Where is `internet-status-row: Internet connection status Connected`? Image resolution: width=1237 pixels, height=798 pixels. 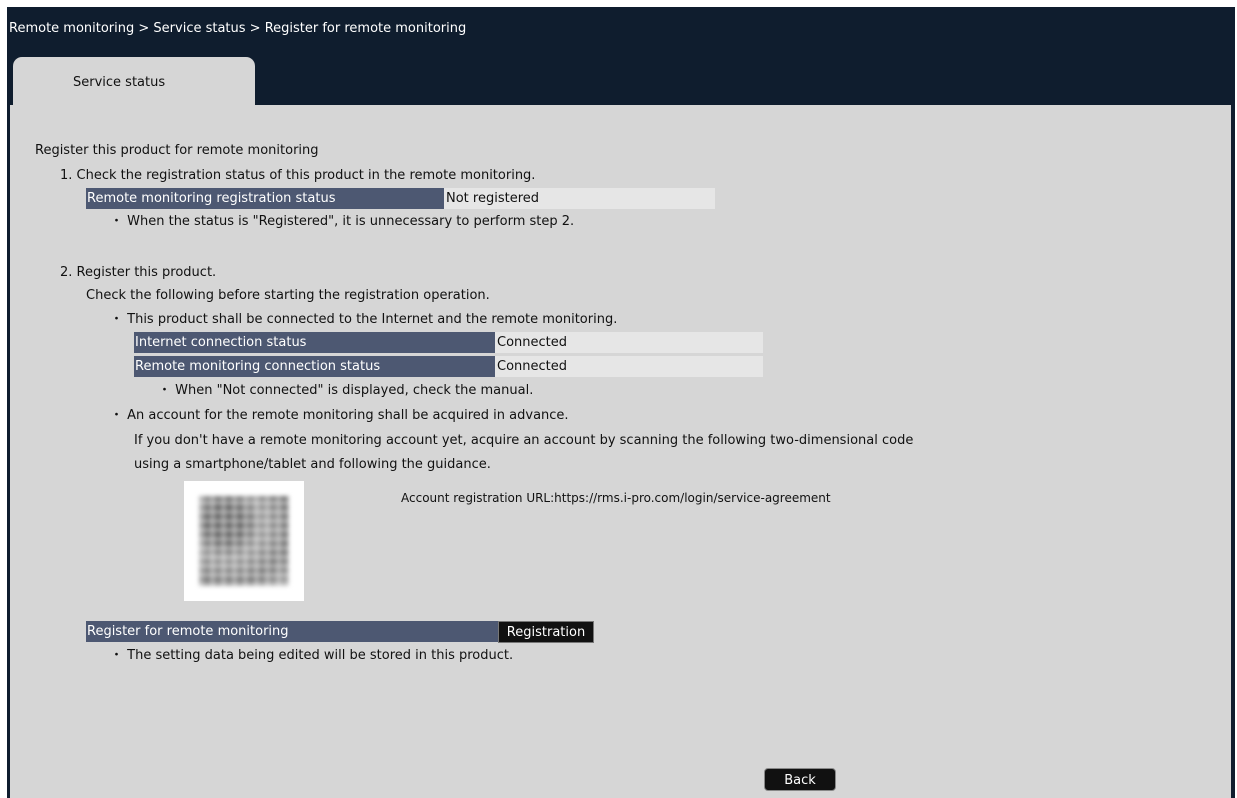 internet-status-row: Internet connection status Connected is located at coordinates (448, 342).